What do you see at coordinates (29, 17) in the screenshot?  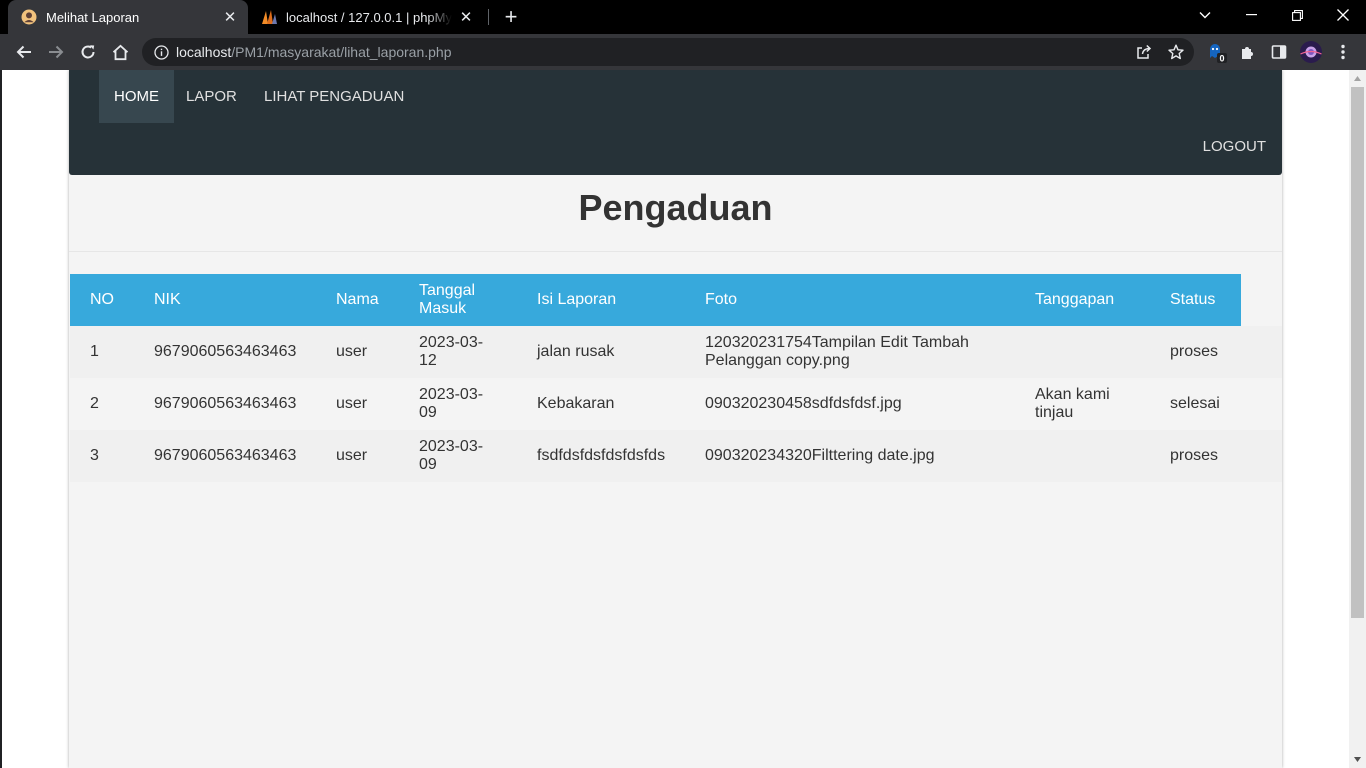 I see `site-favicon-icon` at bounding box center [29, 17].